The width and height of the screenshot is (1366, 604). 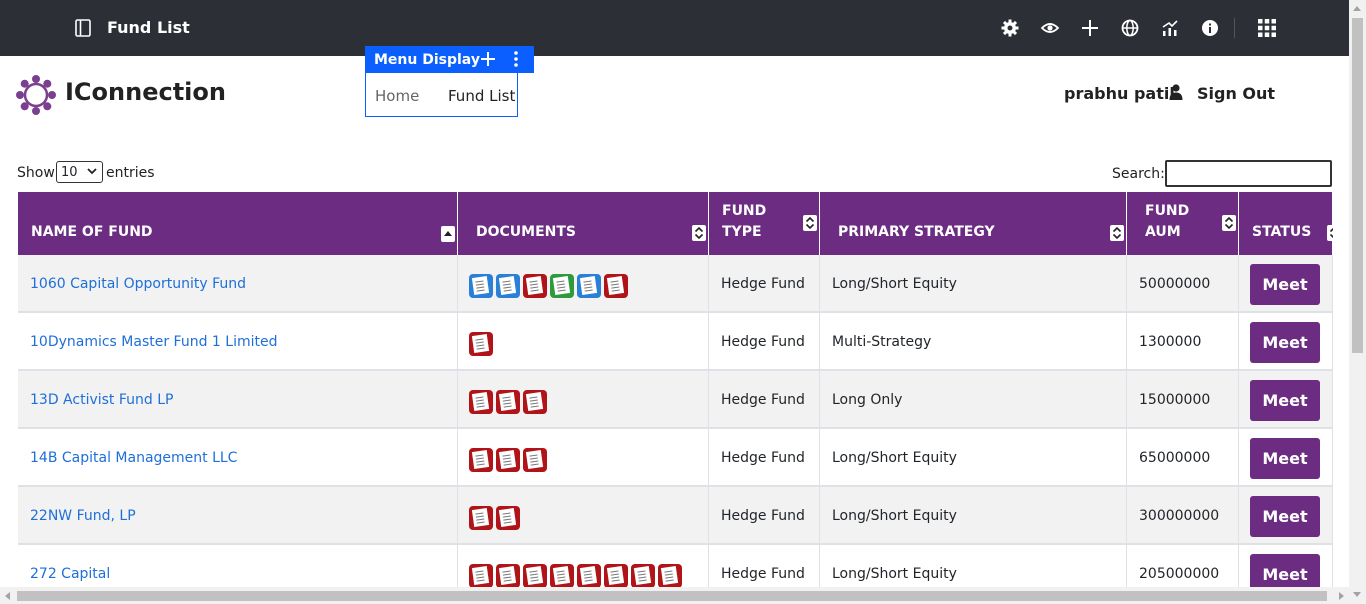 I want to click on horizontal-scroll-thumb, so click(x=672, y=596).